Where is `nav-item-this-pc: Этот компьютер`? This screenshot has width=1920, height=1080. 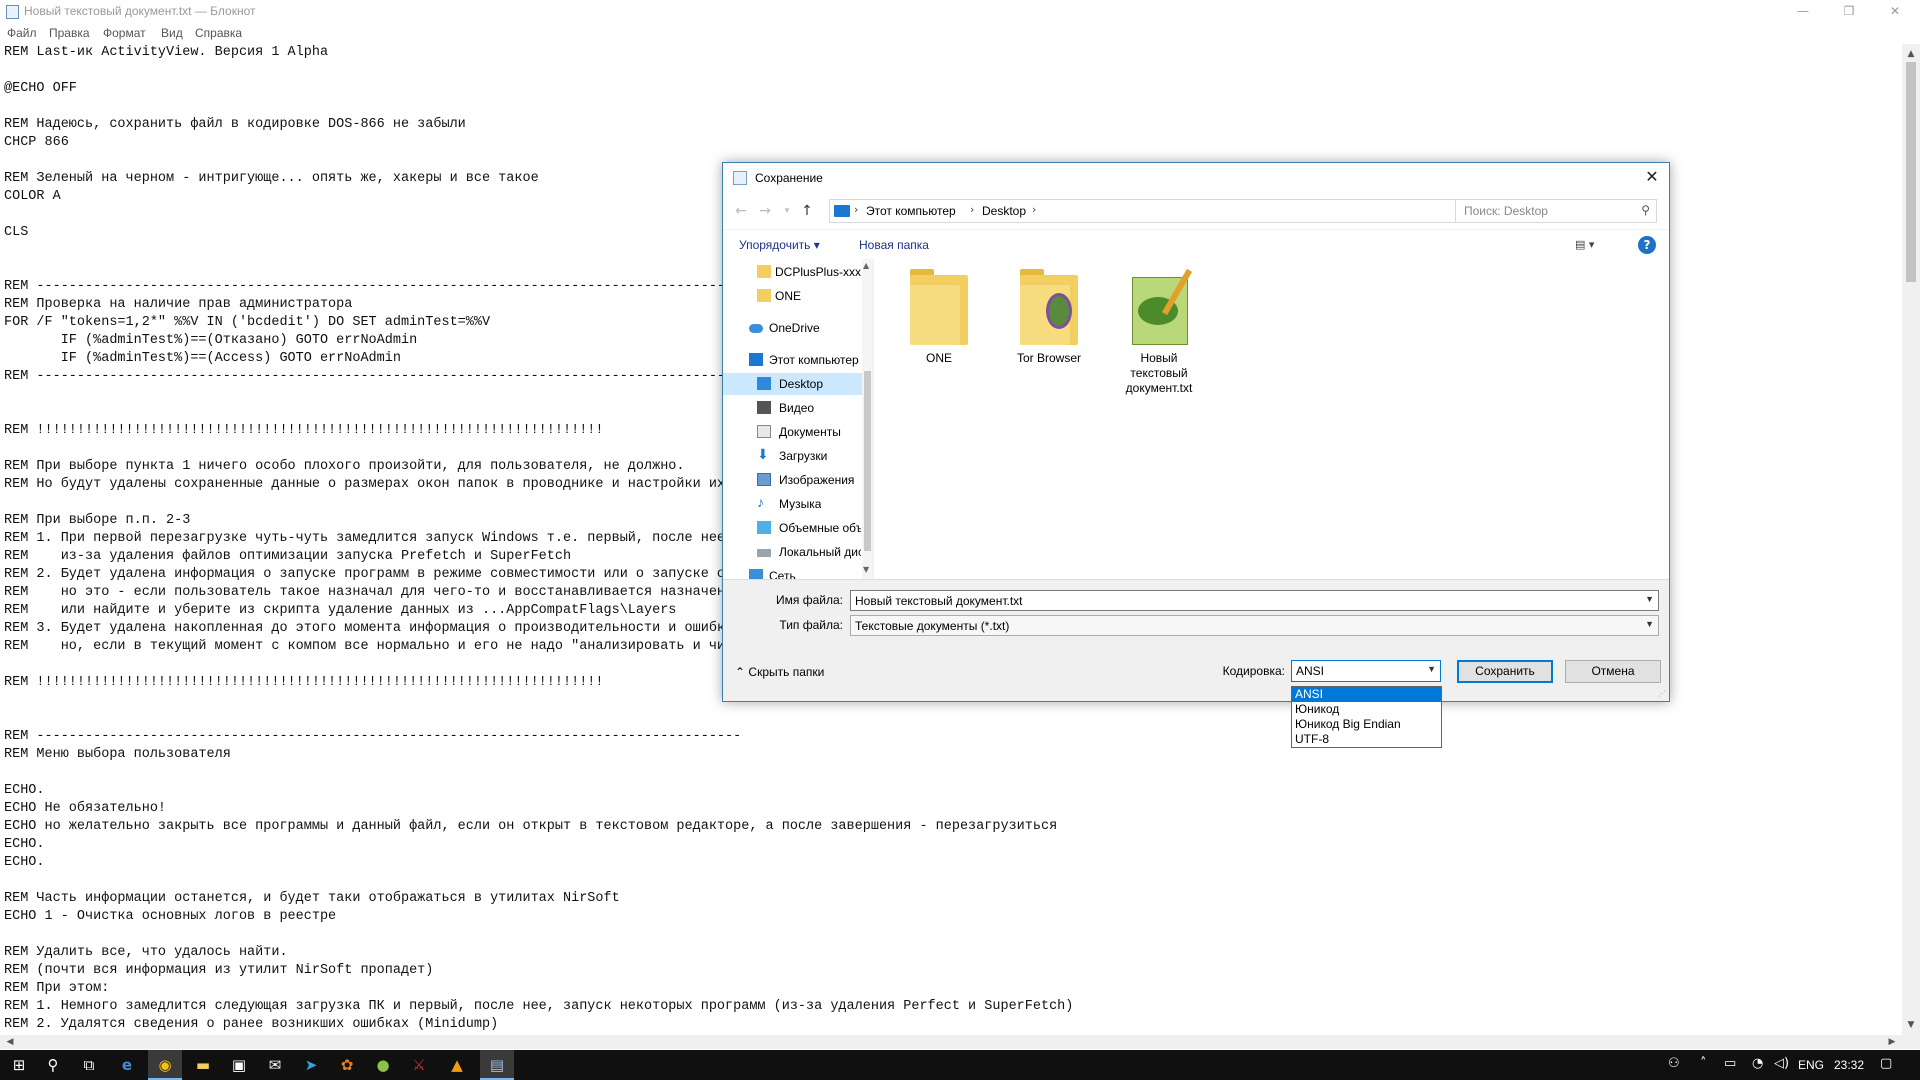 nav-item-this-pc: Этот компьютер is located at coordinates (793, 360).